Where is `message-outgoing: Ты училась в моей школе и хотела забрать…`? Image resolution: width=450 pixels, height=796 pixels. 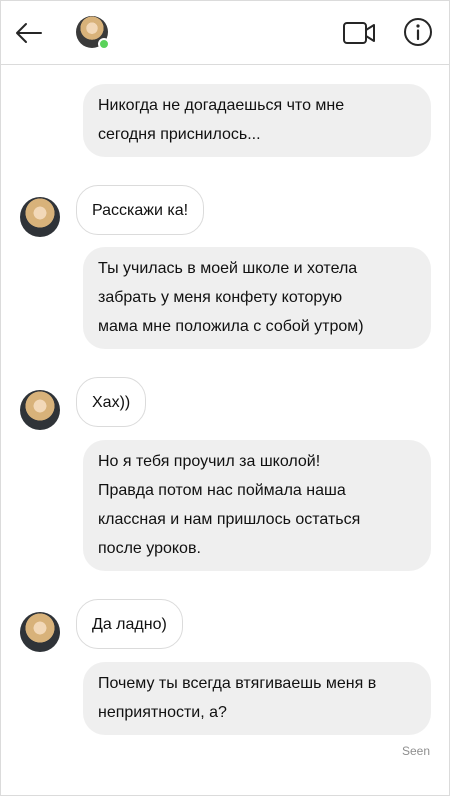 message-outgoing: Ты училась в моей школе и хотела забрать… is located at coordinates (257, 298).